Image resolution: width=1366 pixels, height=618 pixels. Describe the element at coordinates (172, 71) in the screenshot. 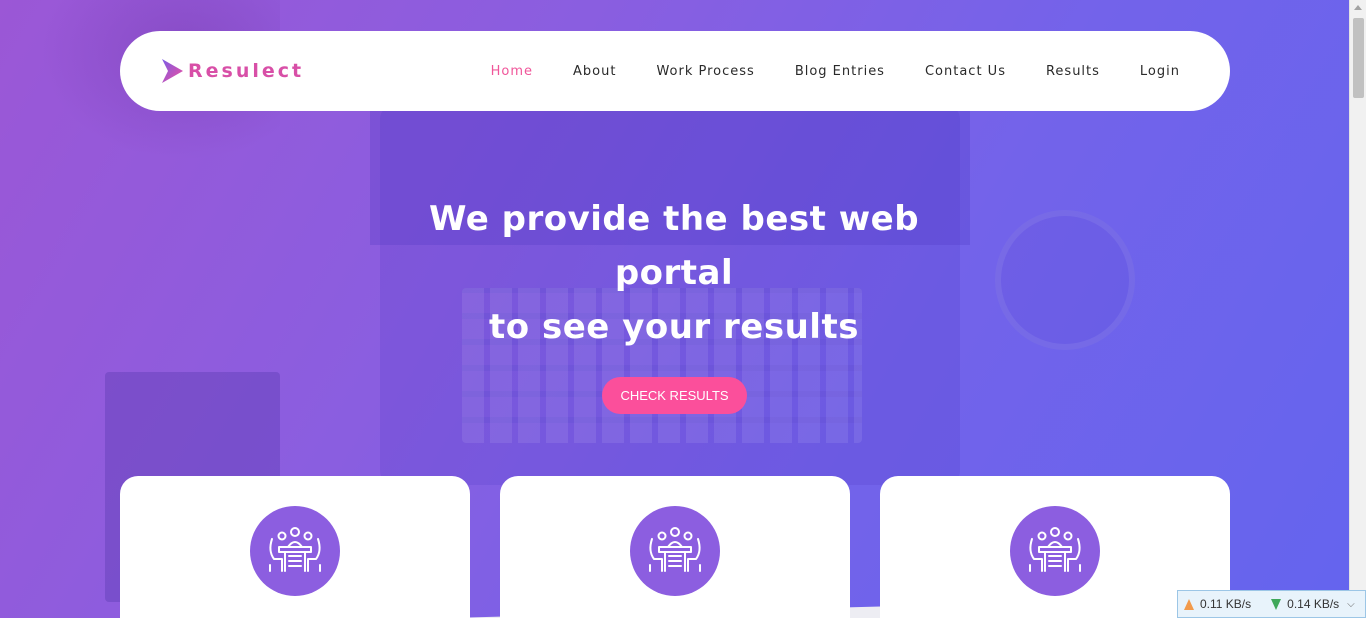

I see `logo-arrow-icon` at that location.